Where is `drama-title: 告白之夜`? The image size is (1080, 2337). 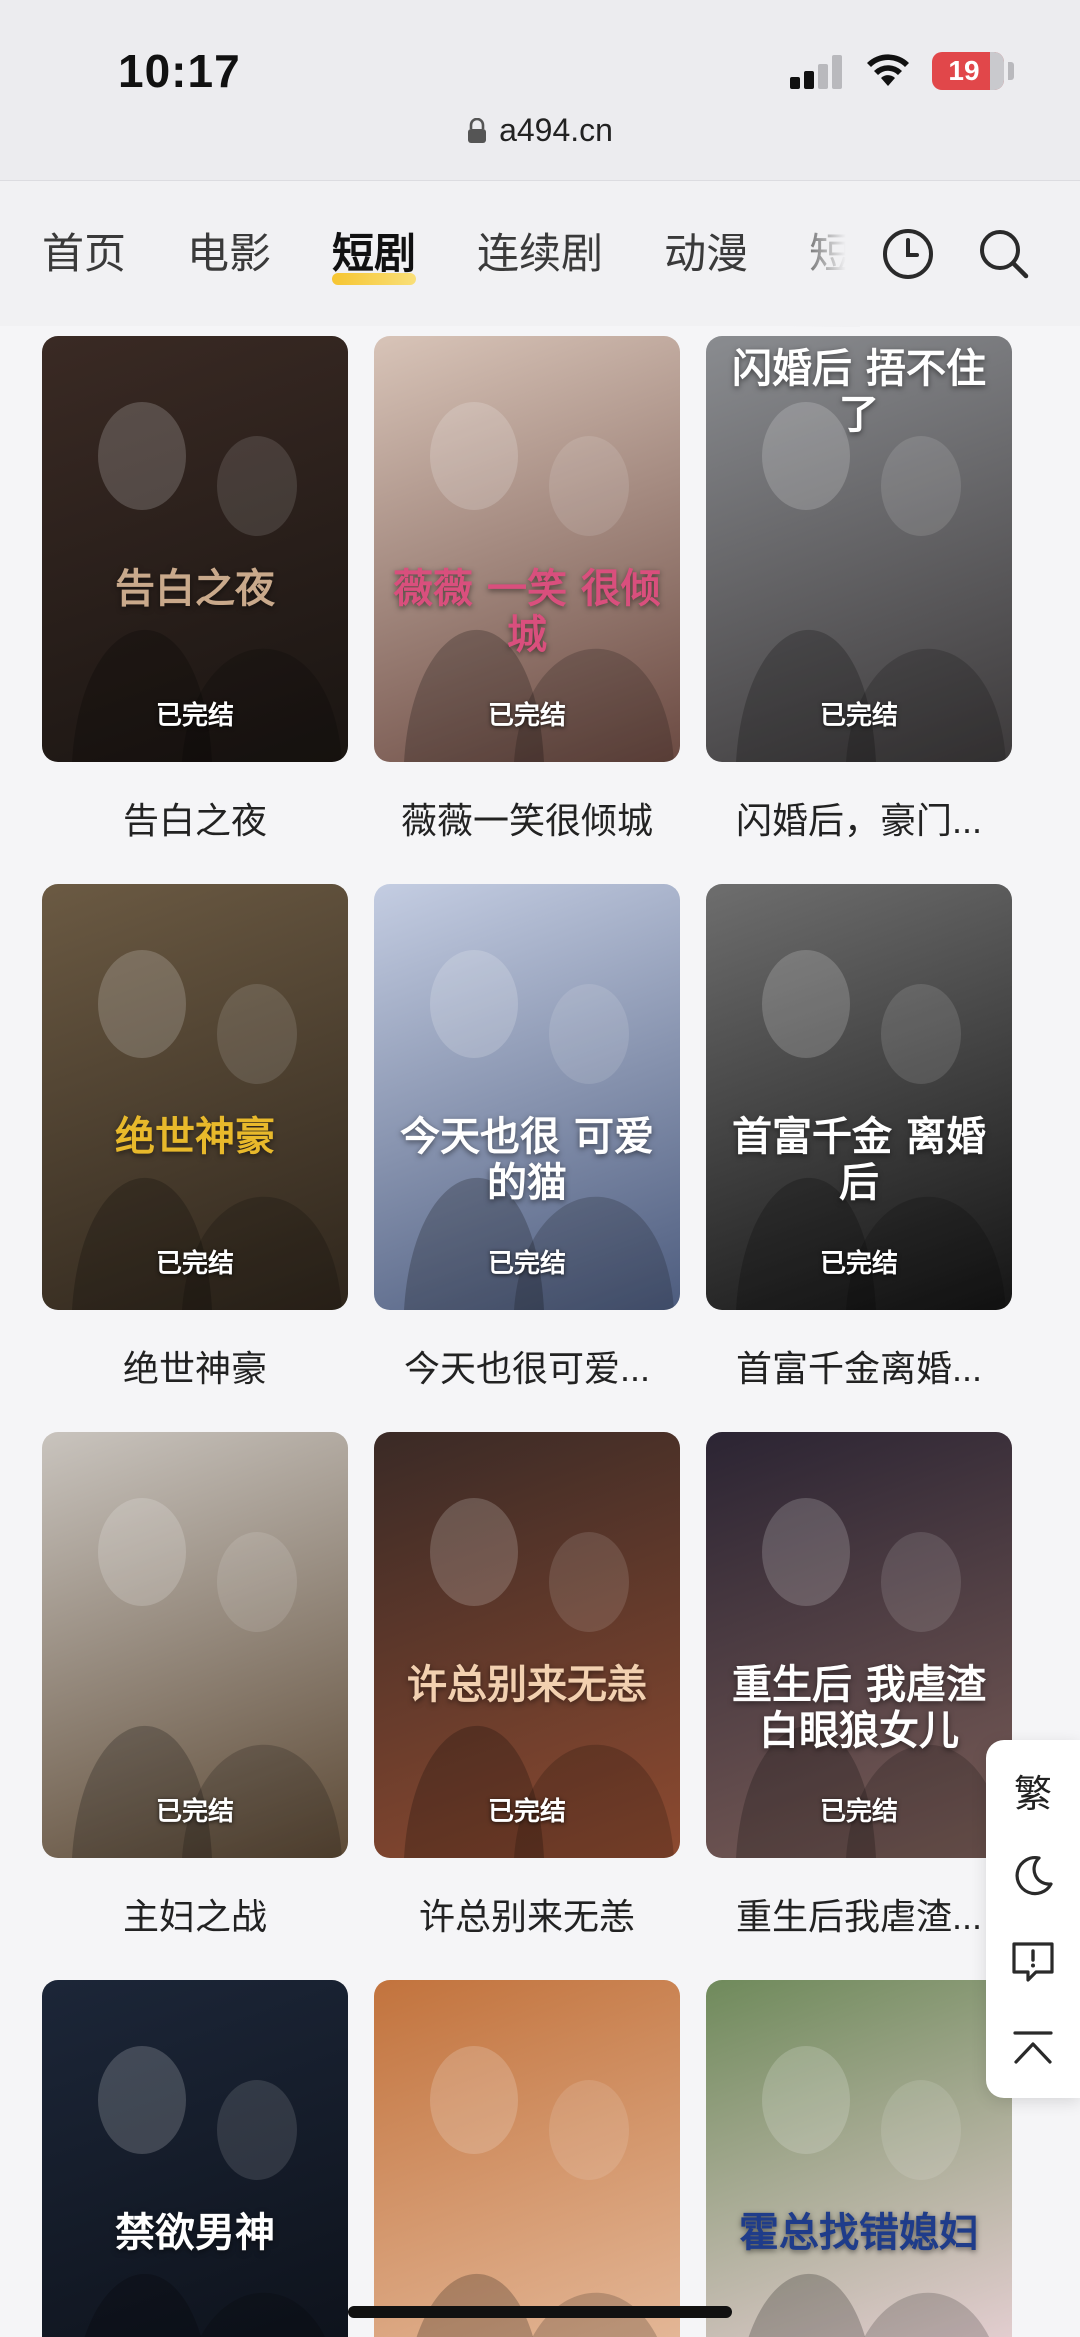
drama-title: 告白之夜 is located at coordinates (195, 818).